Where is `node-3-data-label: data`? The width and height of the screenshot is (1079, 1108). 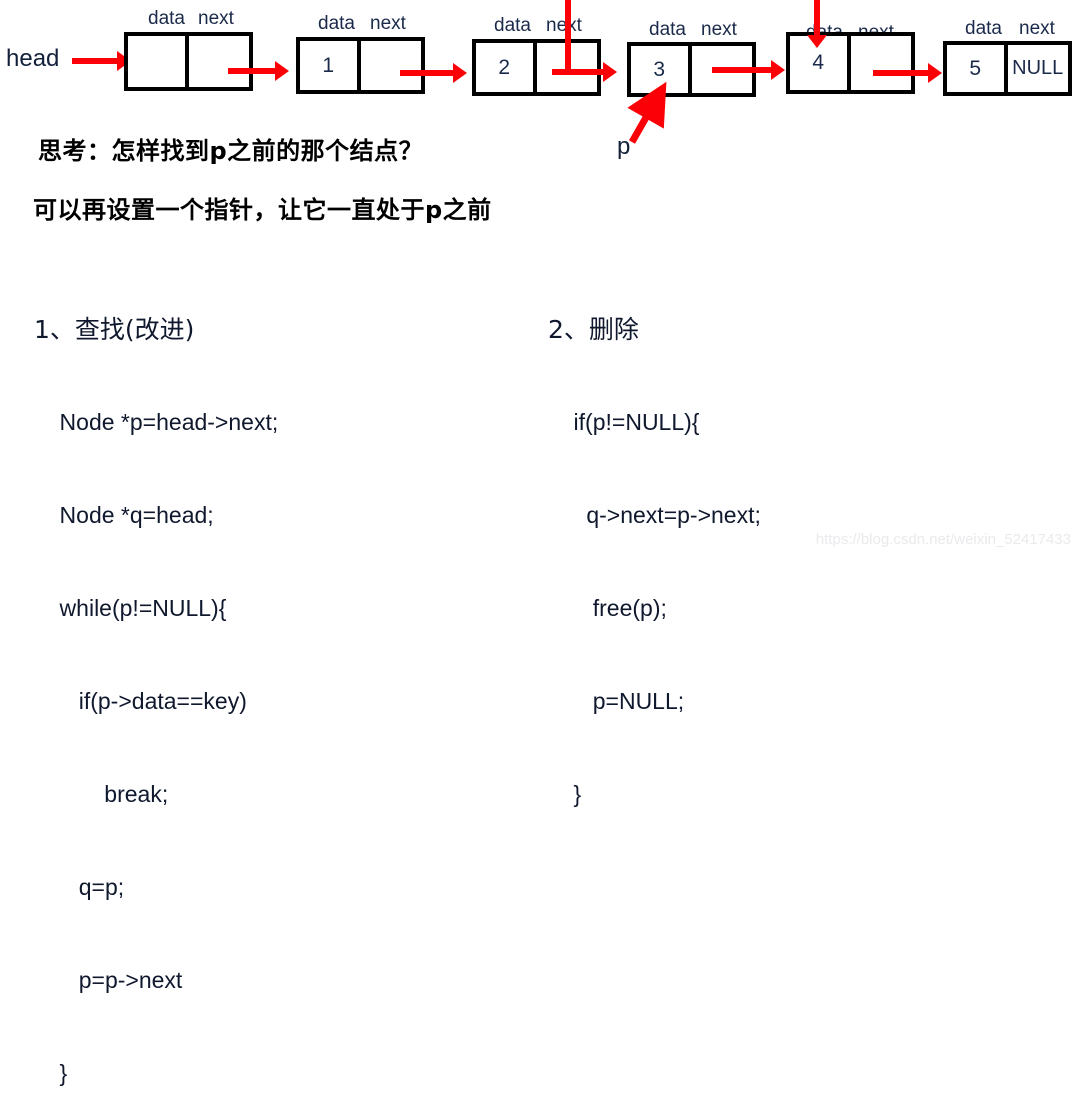
node-3-data-label: data is located at coordinates (667, 29).